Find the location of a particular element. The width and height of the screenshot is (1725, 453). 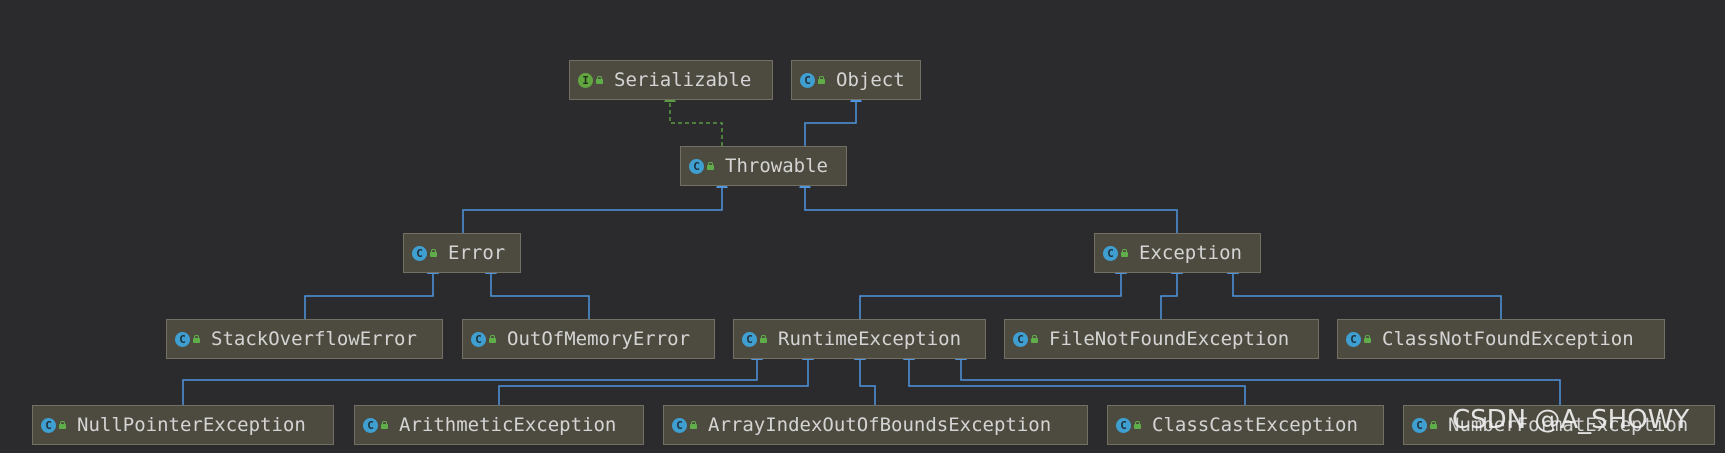

node-label: RuntimeException is located at coordinates (870, 339).